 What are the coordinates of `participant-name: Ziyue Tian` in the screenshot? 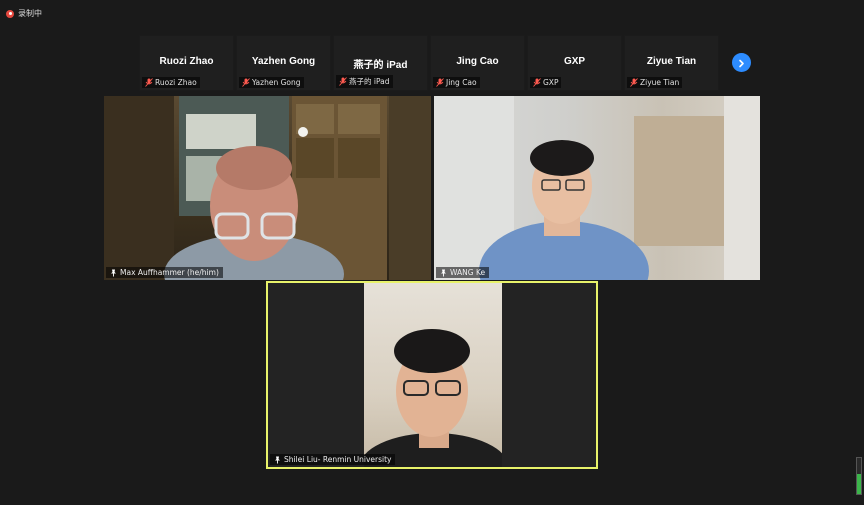 It's located at (671, 61).